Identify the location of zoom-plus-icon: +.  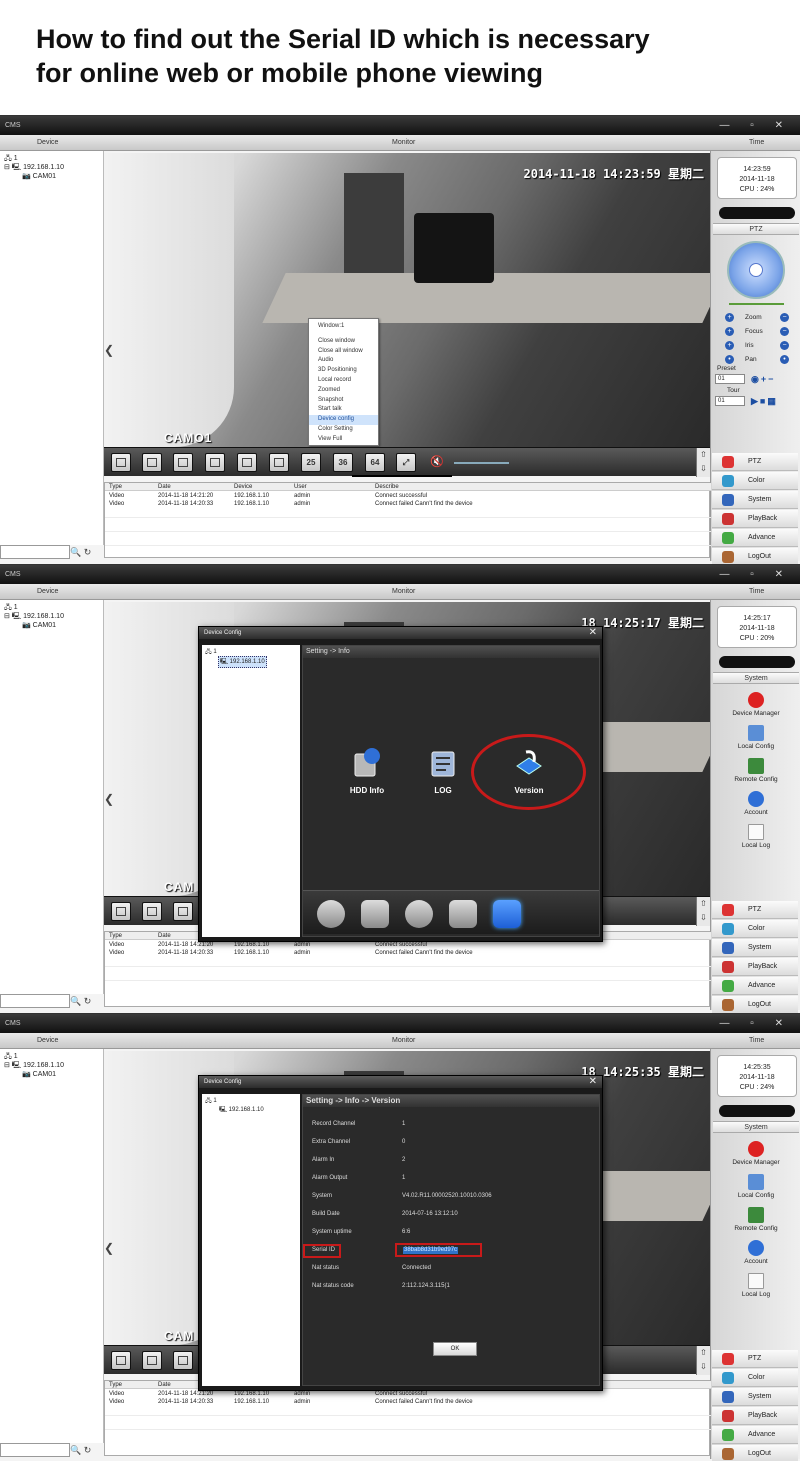
(729, 317).